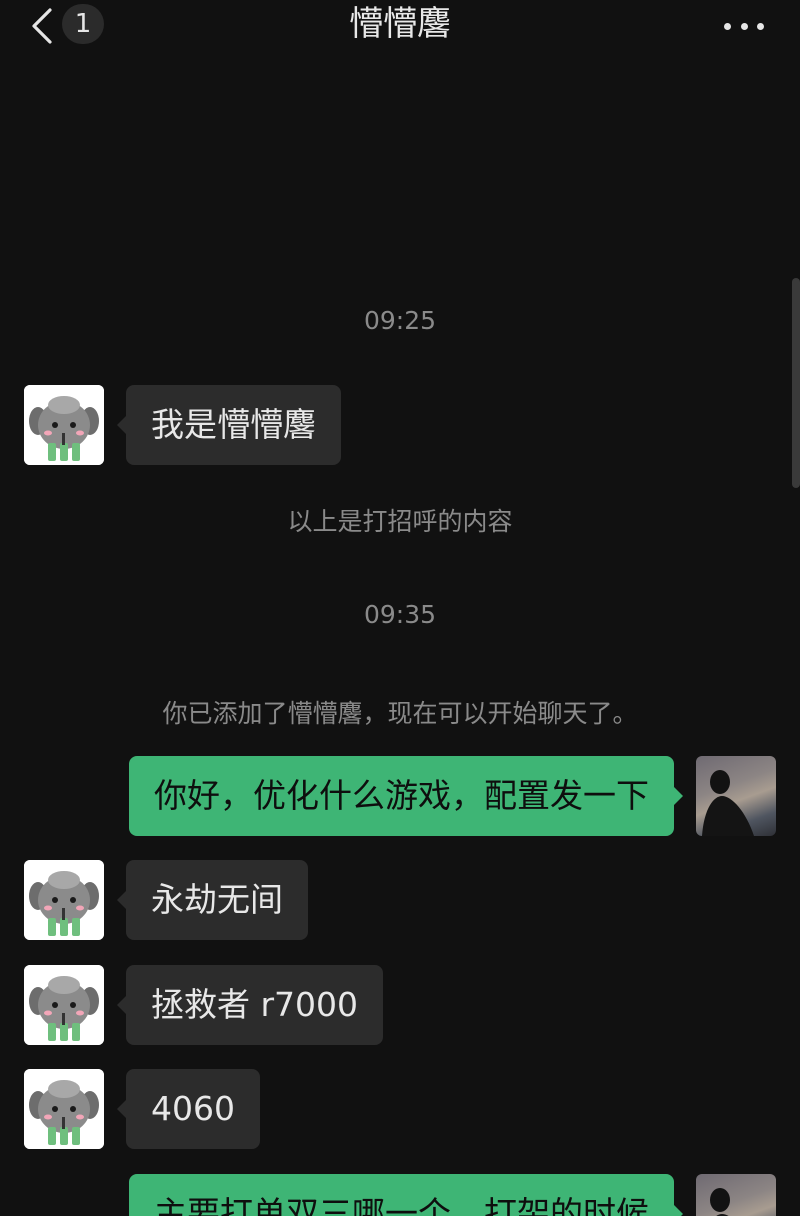 Image resolution: width=800 pixels, height=1216 pixels. What do you see at coordinates (188, 1109) in the screenshot?
I see `peer-message-bubble: 4060` at bounding box center [188, 1109].